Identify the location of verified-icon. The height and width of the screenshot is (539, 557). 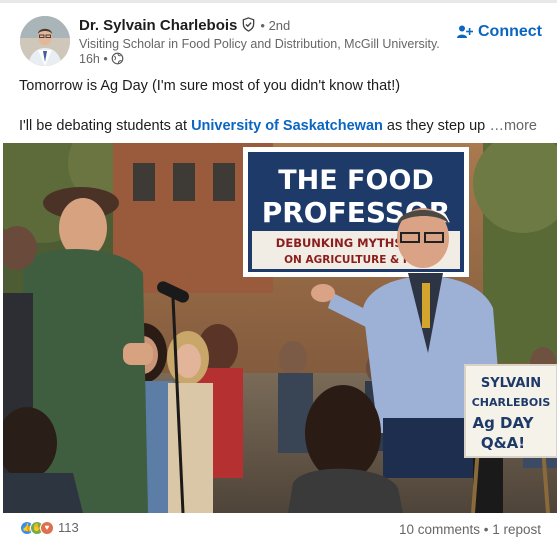
(248, 26).